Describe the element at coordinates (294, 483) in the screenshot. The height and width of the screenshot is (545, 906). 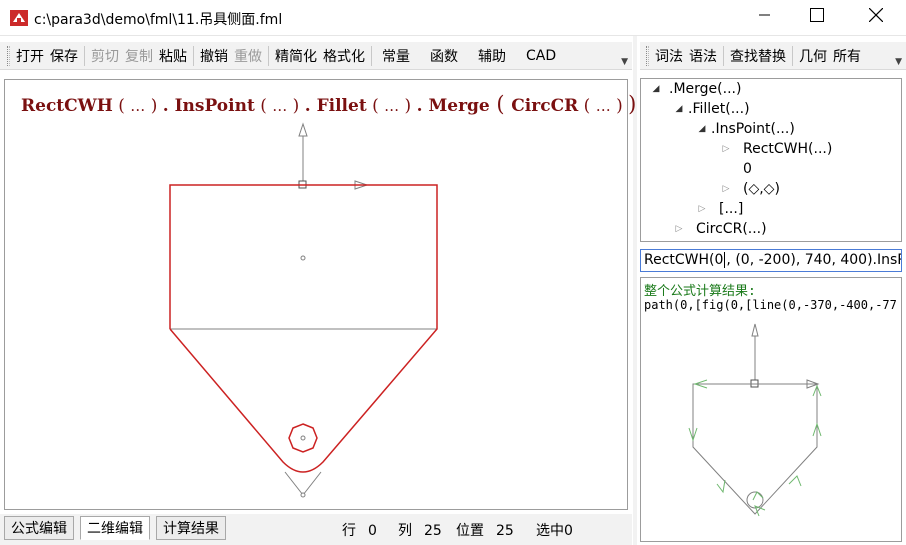
I see `cone-tip-left-line` at that location.